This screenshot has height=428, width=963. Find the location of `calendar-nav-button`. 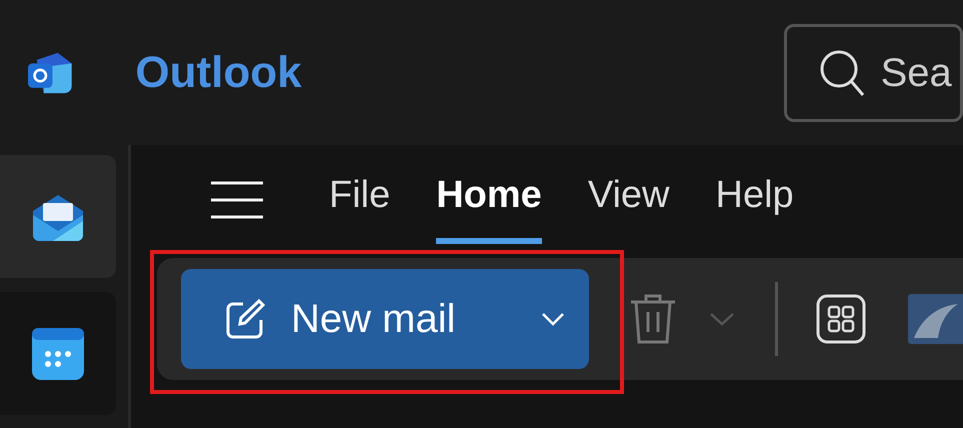

calendar-nav-button is located at coordinates (58, 353).